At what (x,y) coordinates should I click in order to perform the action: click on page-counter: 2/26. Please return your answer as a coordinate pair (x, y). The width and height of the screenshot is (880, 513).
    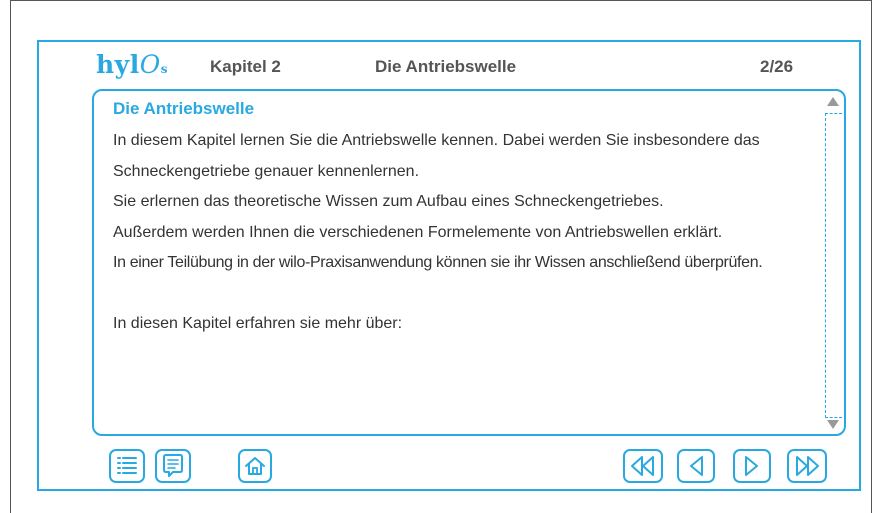
    Looking at the image, I should click on (777, 66).